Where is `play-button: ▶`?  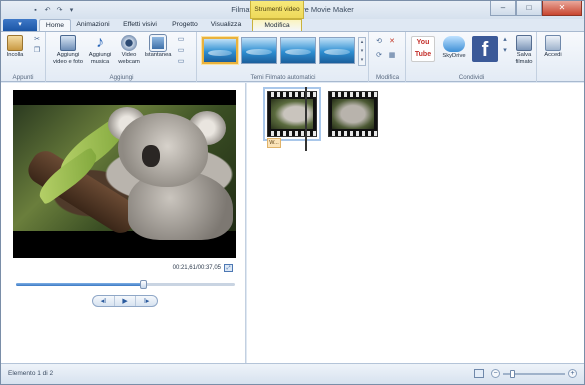 play-button: ▶ is located at coordinates (126, 301).